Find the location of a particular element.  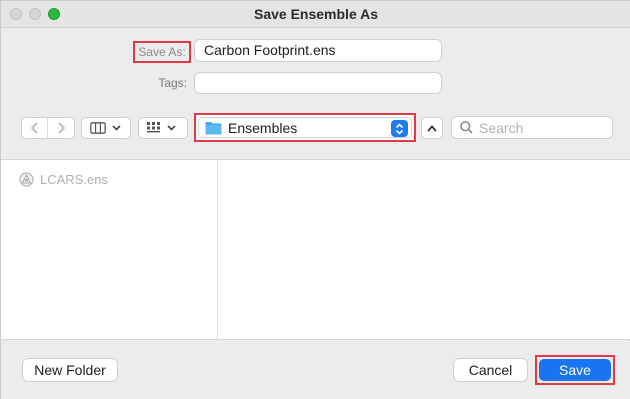

save-as-label: Save As: is located at coordinates (162, 52).